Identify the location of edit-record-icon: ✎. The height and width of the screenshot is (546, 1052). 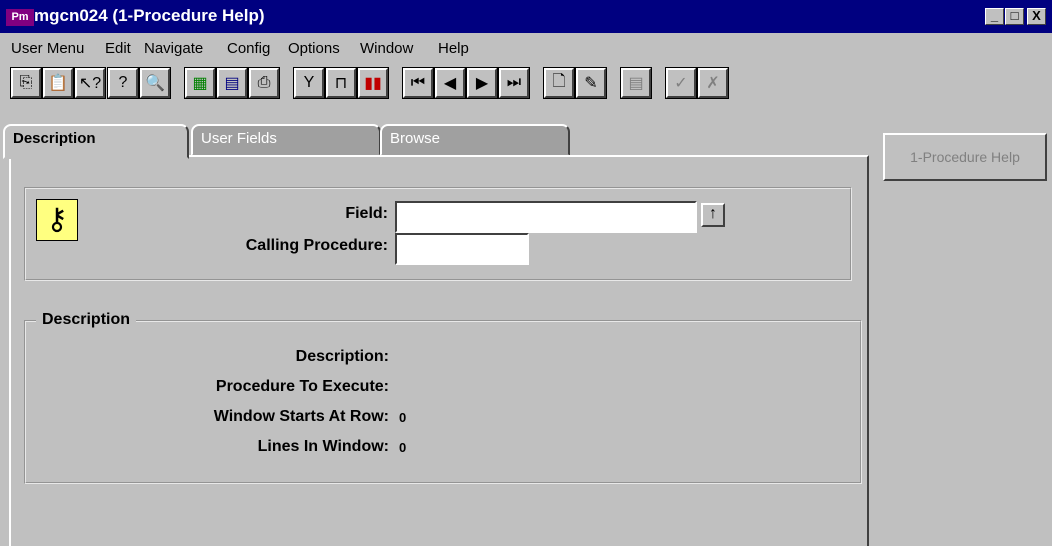
(591, 83).